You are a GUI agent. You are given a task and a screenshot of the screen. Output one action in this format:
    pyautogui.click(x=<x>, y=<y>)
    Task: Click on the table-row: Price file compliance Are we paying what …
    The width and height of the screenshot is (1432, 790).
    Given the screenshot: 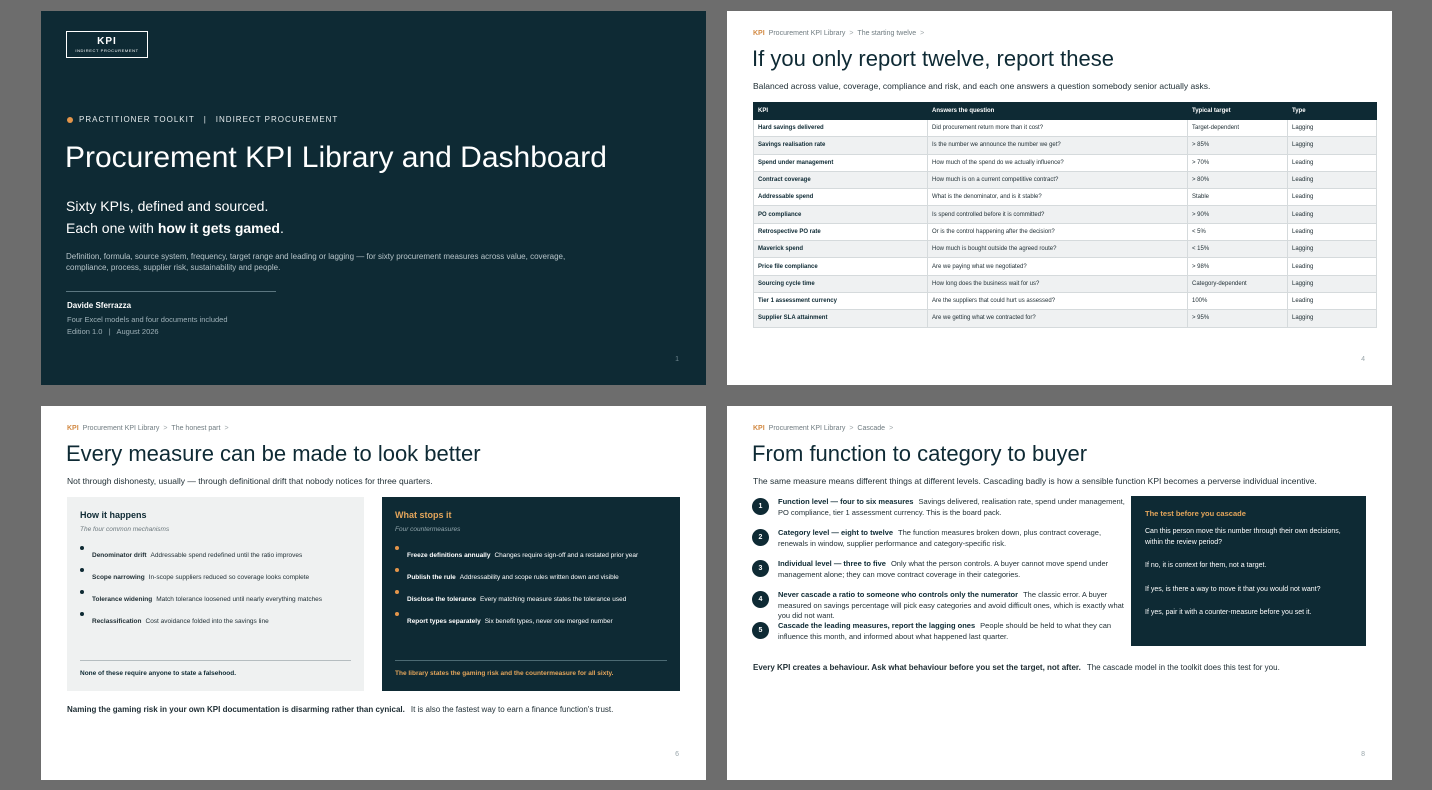 What is the action you would take?
    pyautogui.click(x=1065, y=266)
    